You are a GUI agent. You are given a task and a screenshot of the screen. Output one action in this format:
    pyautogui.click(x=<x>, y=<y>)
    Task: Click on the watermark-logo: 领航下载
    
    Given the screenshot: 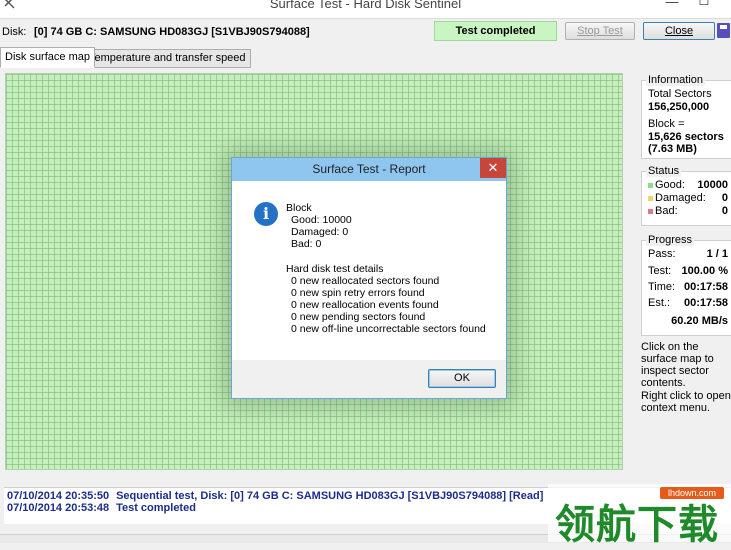 What is the action you would take?
    pyautogui.click(x=637, y=525)
    